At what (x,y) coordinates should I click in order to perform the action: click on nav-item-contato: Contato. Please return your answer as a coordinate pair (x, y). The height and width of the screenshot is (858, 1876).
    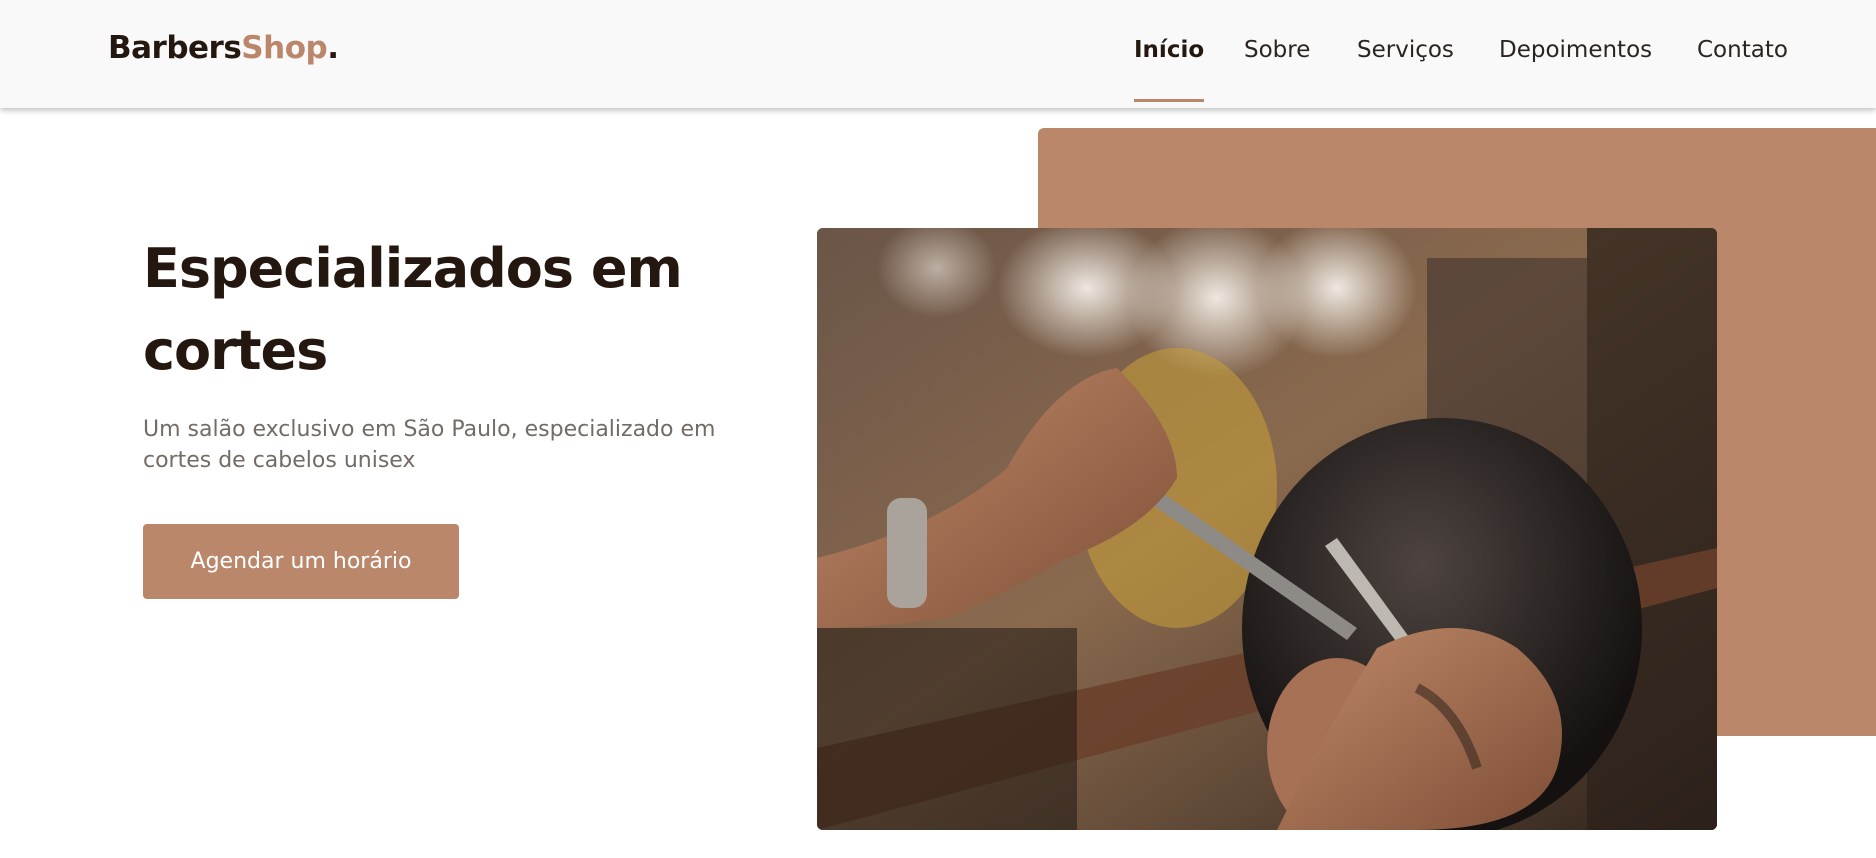
    Looking at the image, I should click on (1742, 50).